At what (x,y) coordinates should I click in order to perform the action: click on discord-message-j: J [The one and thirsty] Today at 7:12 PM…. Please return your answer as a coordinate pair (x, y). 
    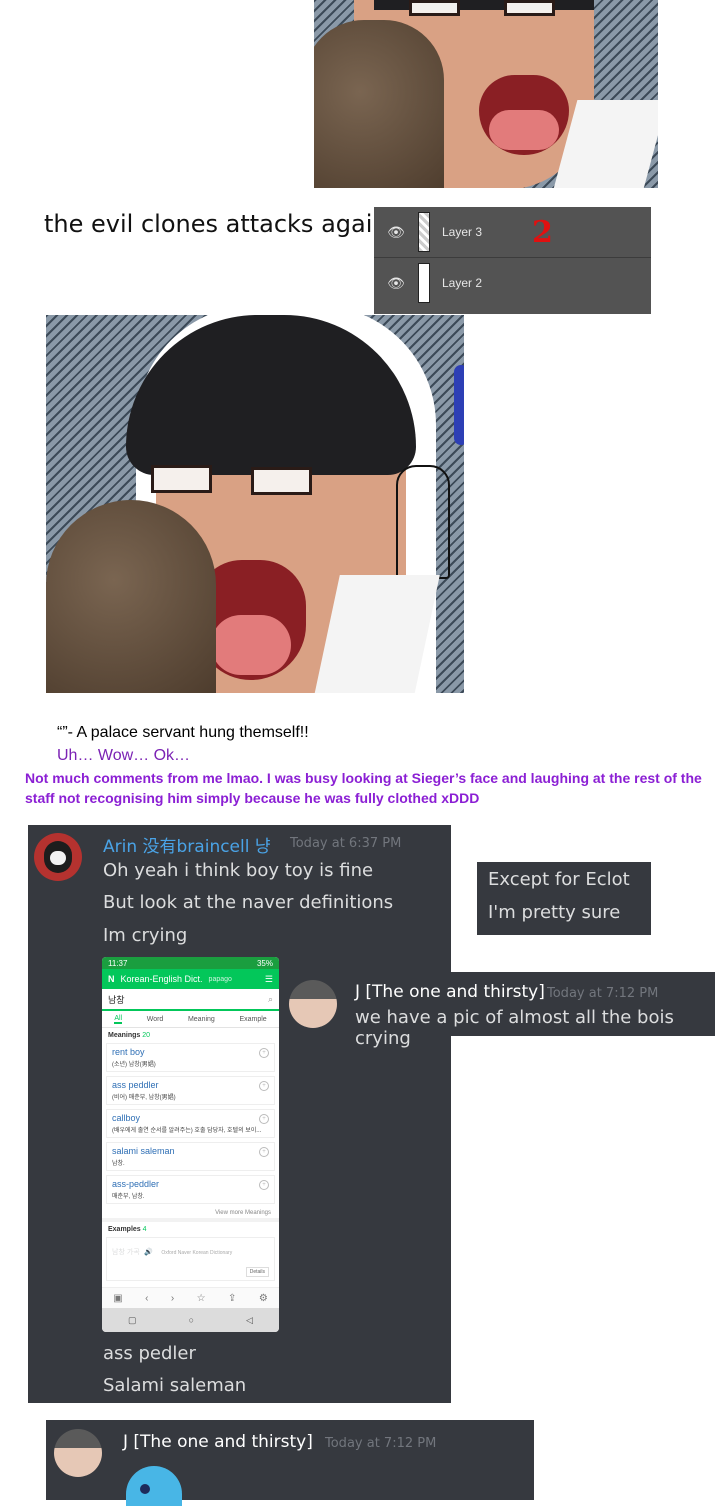
    Looking at the image, I should click on (497, 1010).